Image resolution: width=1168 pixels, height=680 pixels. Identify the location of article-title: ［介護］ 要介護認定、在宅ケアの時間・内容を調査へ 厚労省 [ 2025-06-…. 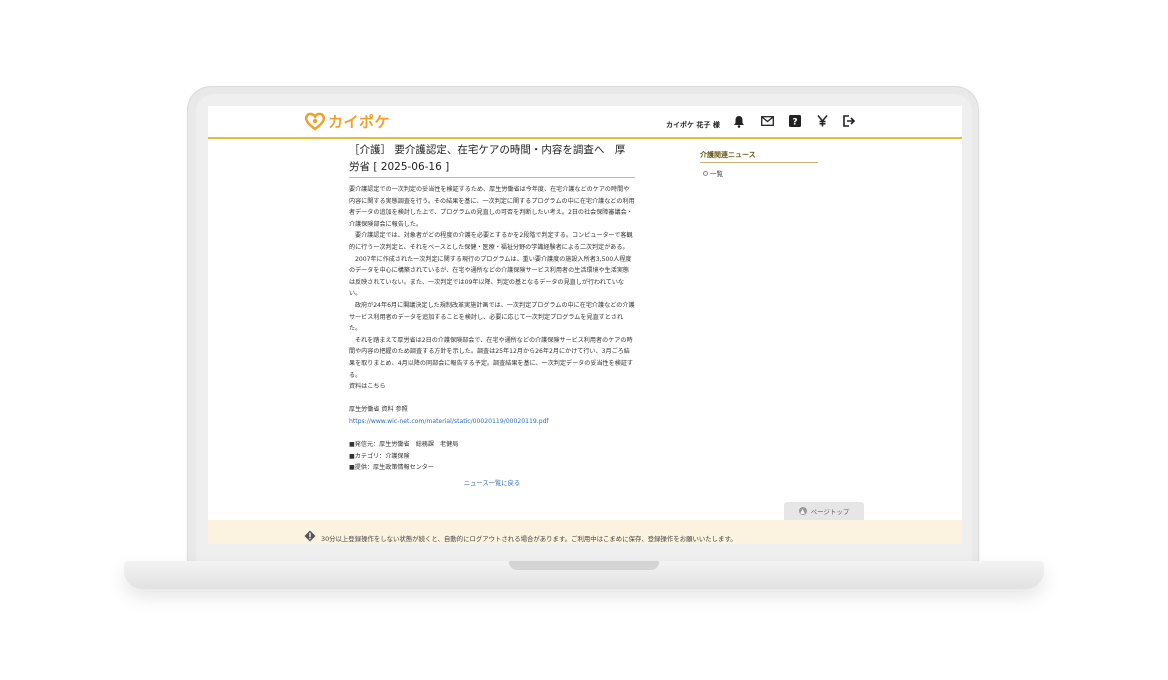
(492, 160).